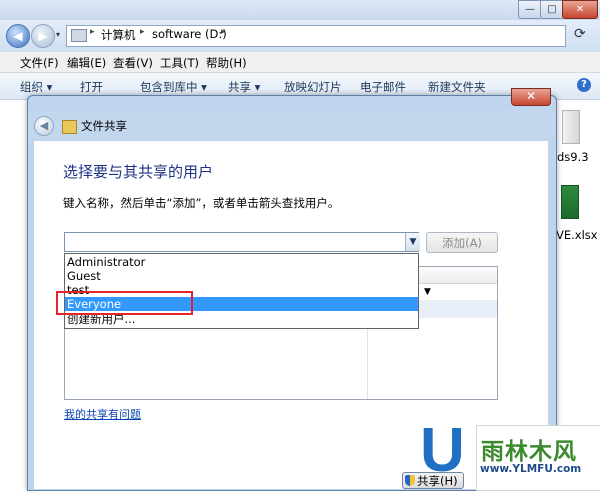 The height and width of the screenshot is (491, 600). I want to click on file-name: VE.xlsx, so click(577, 235).